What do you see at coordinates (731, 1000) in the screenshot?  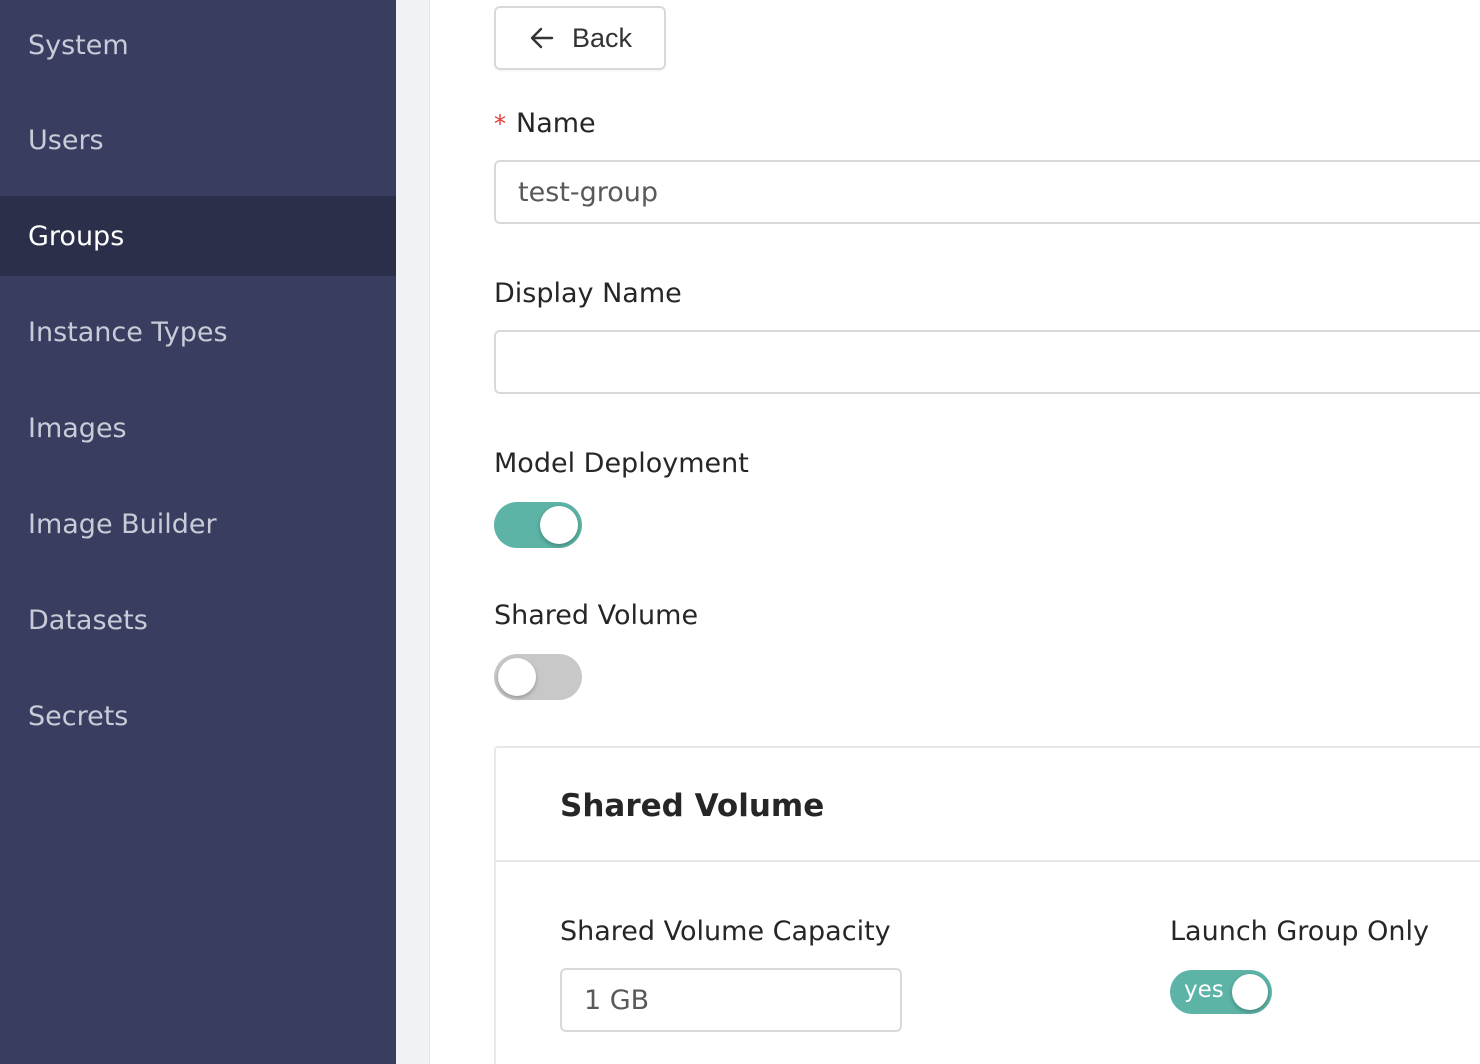 I see `shared-volume-capacity-input` at bounding box center [731, 1000].